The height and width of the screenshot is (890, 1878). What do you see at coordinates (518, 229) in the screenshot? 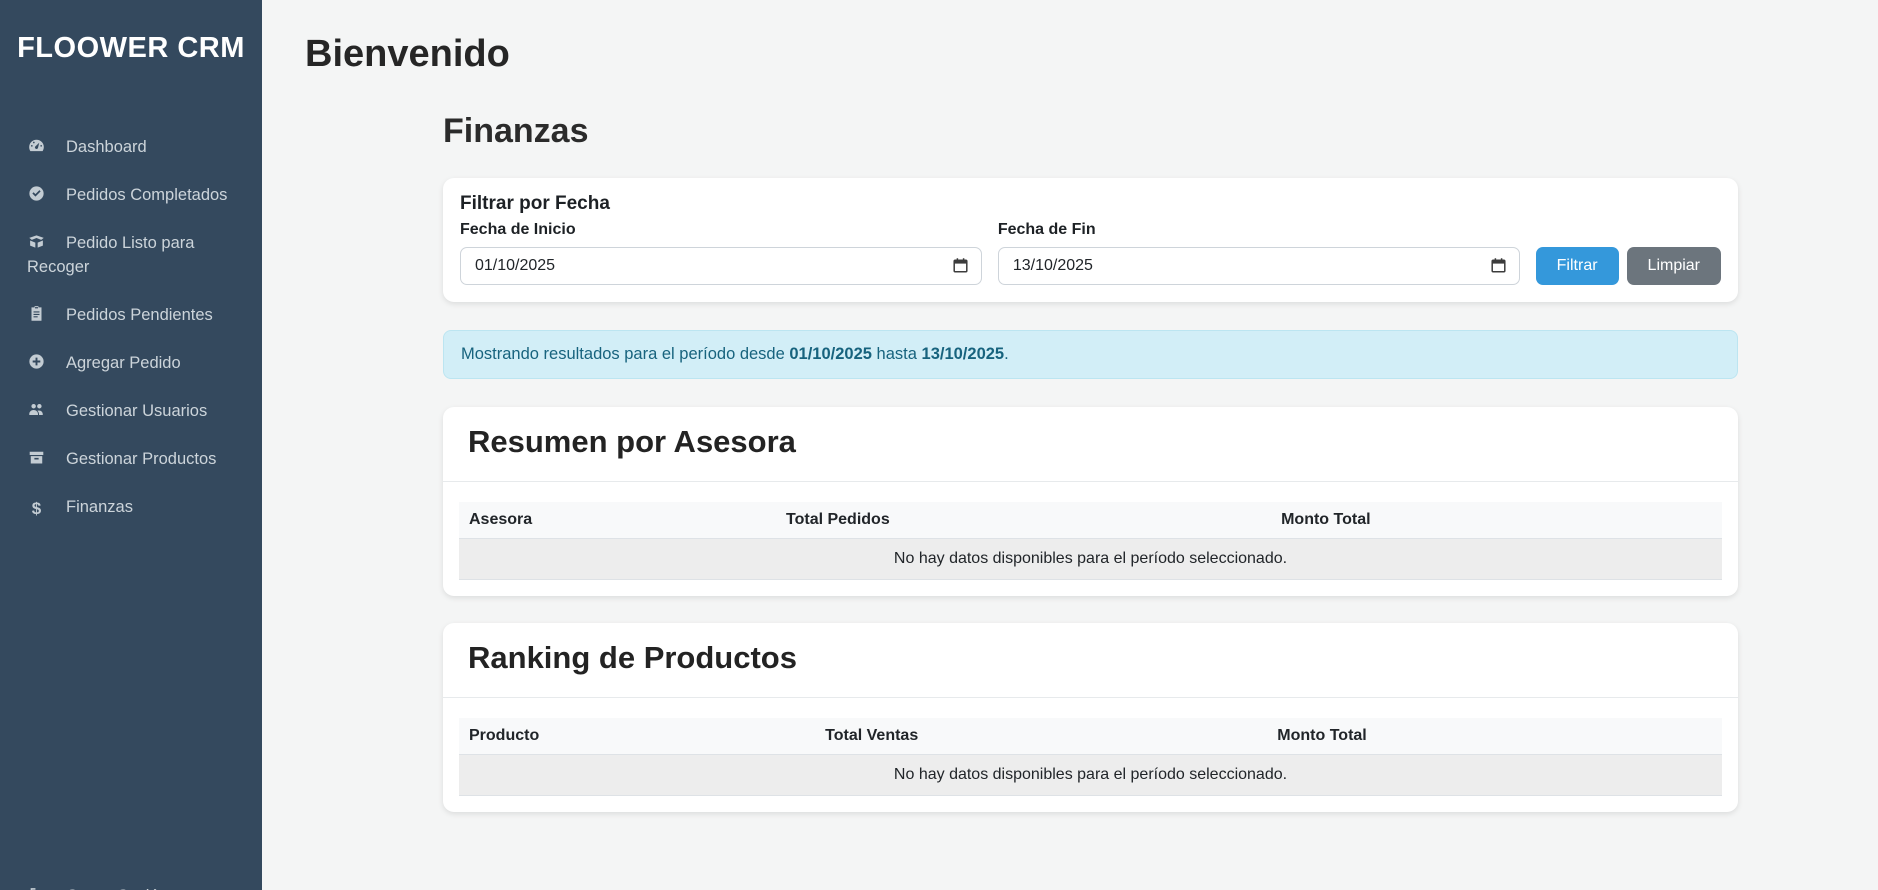
I see `start-date-label: Fecha de Inicio` at bounding box center [518, 229].